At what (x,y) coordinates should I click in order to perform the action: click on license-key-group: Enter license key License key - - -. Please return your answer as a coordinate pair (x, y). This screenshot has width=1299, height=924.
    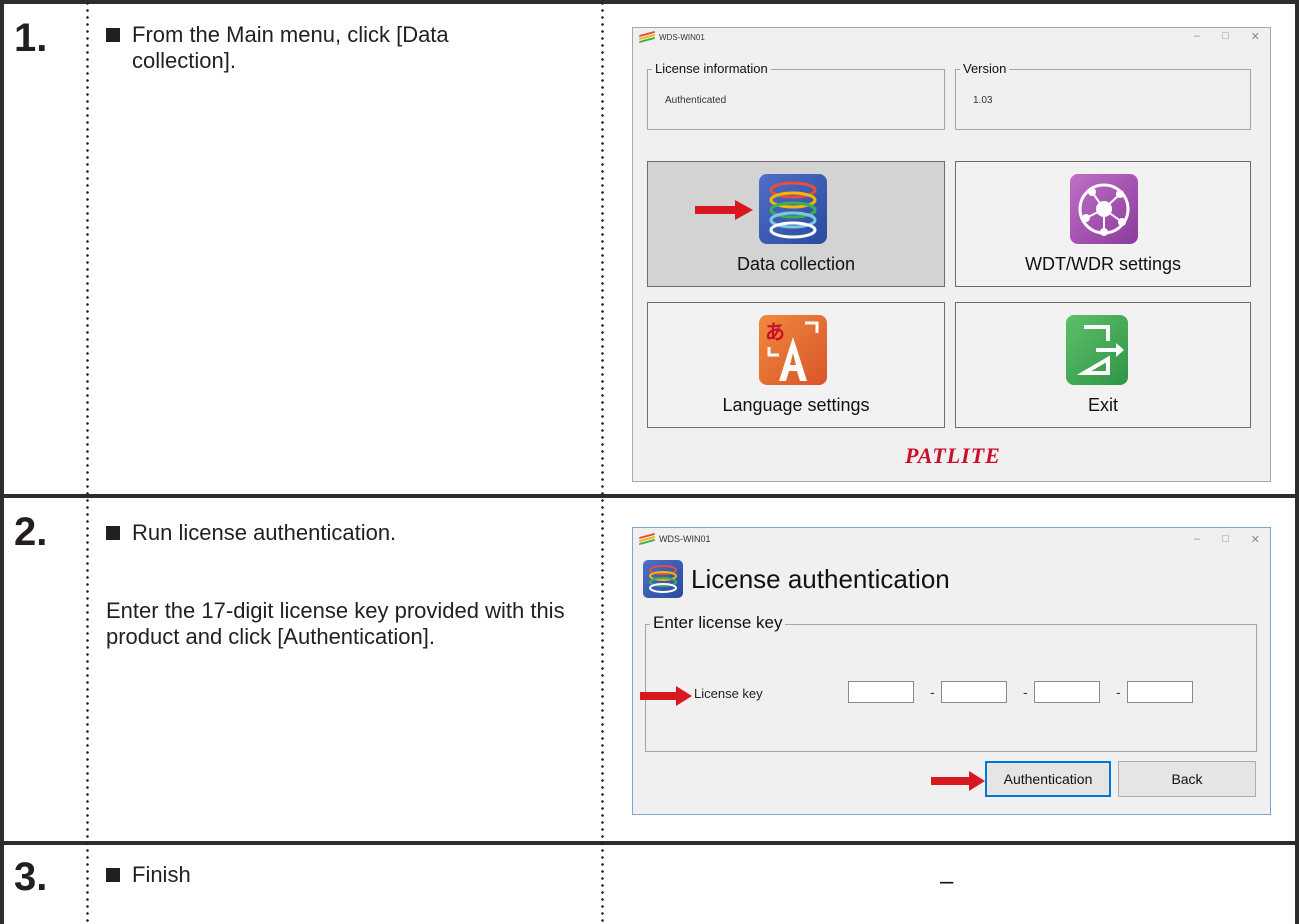
    Looking at the image, I should click on (948, 682).